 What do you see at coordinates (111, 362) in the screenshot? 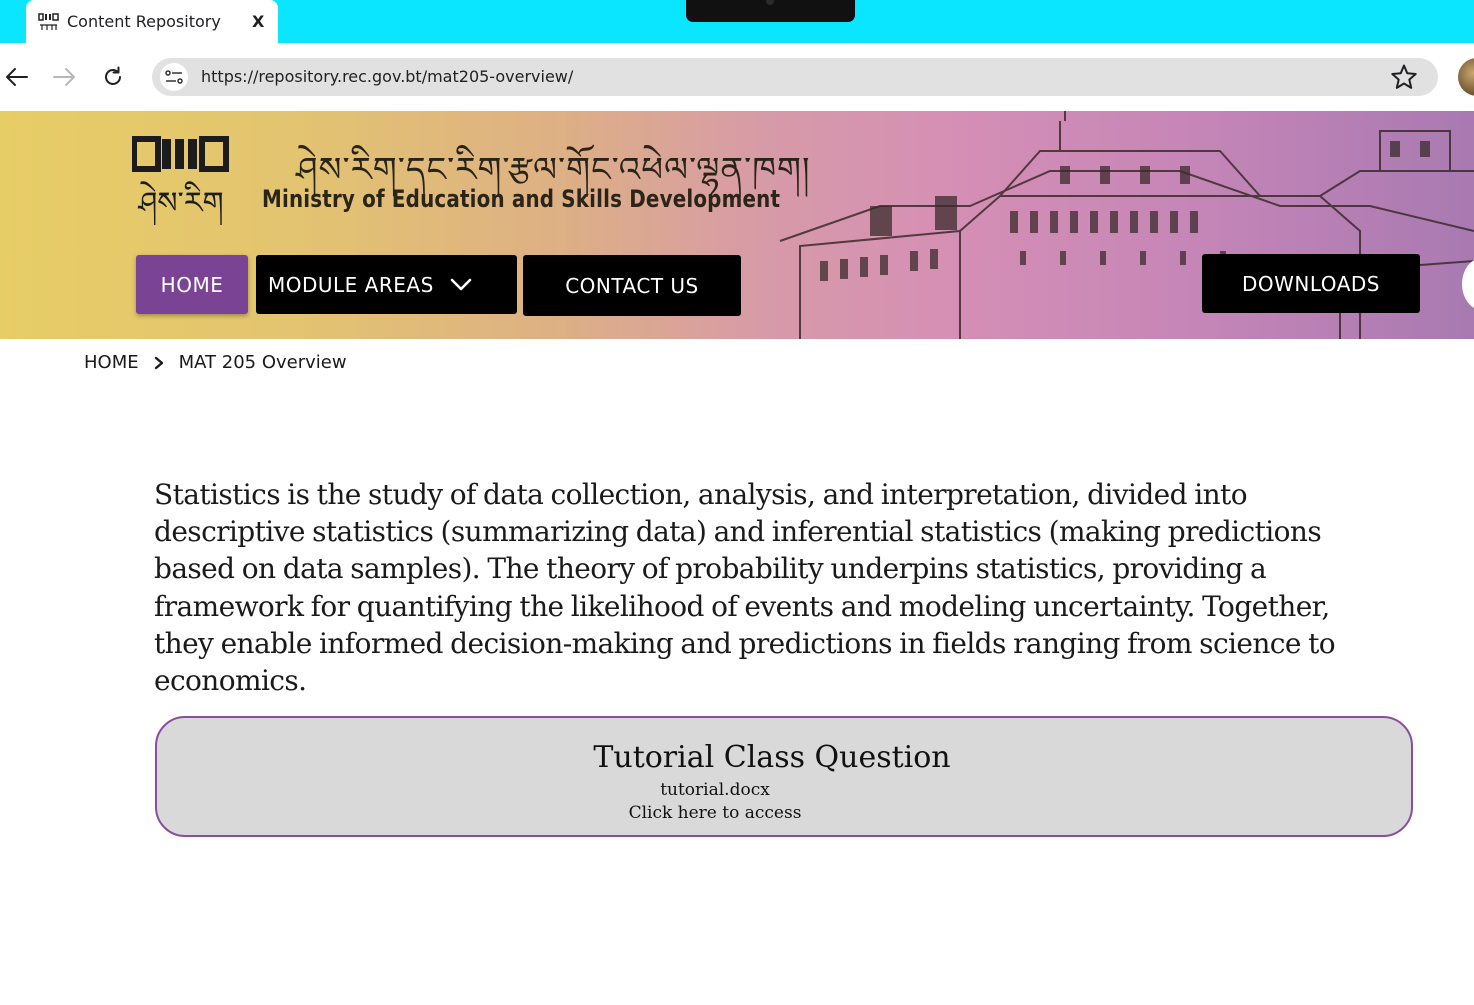
I see `breadcrumb-home-link: HOME` at bounding box center [111, 362].